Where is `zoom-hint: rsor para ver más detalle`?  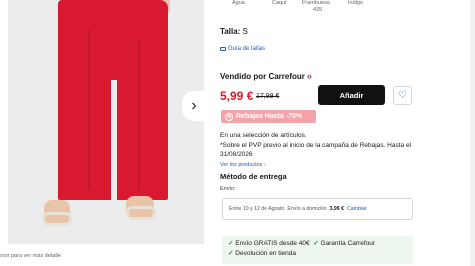 zoom-hint: rsor para ver más detalle is located at coordinates (30, 256).